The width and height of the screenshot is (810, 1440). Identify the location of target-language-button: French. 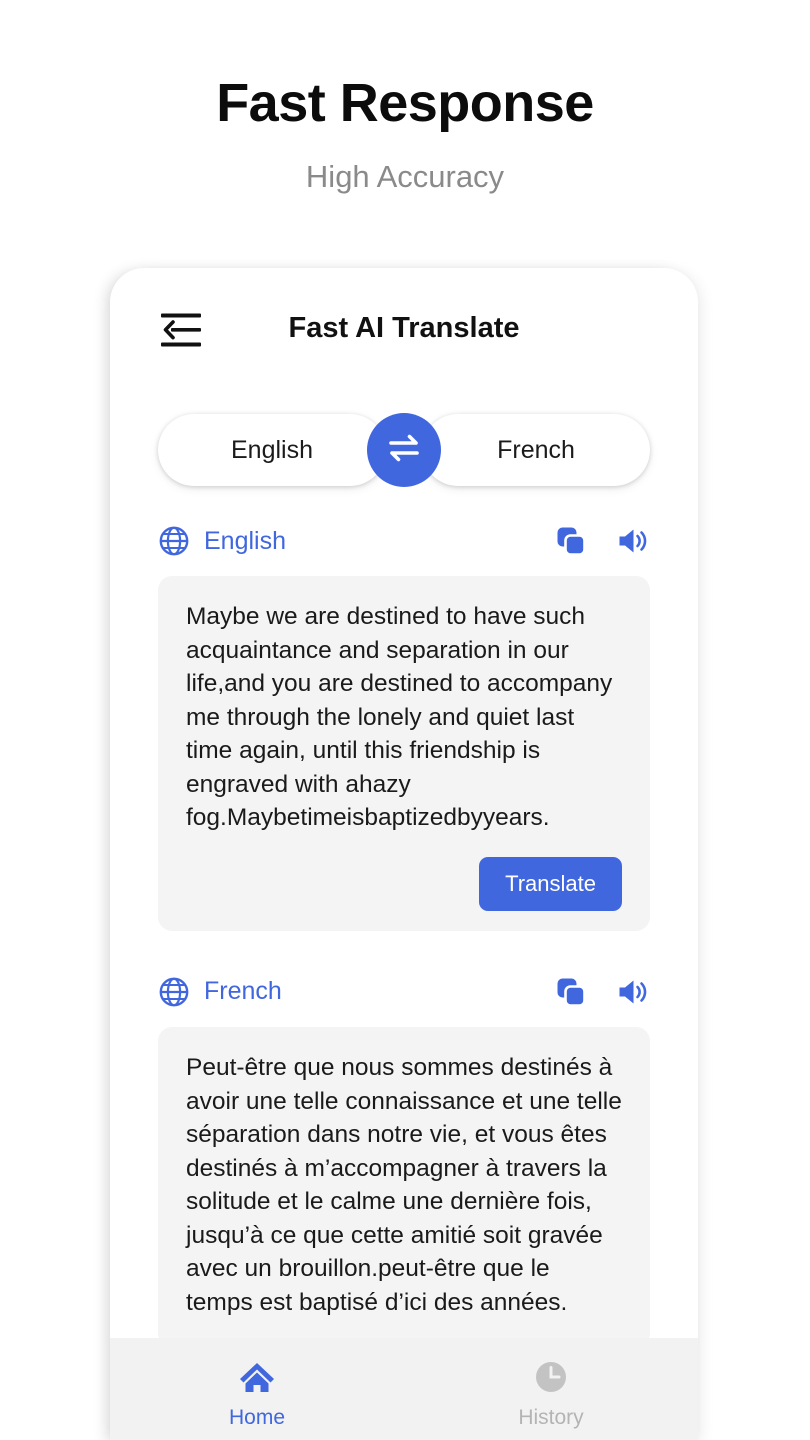
(536, 450).